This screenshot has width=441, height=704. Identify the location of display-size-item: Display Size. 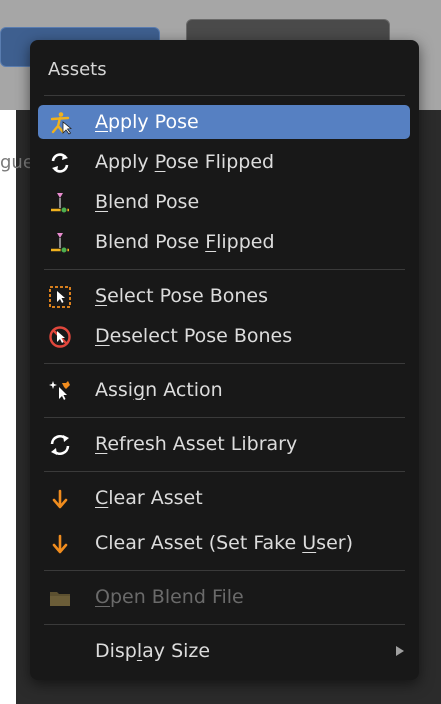
(224, 651).